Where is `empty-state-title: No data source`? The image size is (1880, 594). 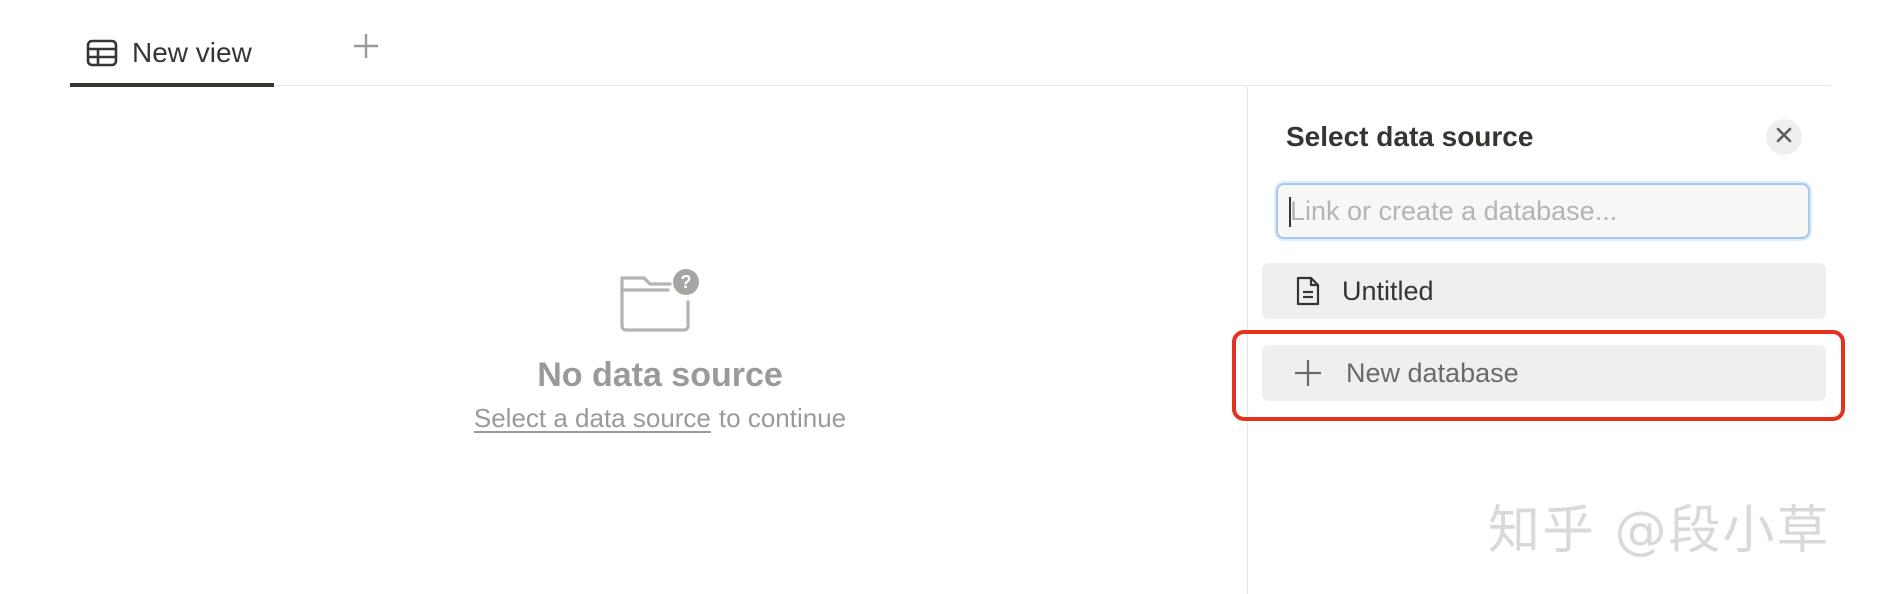 empty-state-title: No data source is located at coordinates (660, 375).